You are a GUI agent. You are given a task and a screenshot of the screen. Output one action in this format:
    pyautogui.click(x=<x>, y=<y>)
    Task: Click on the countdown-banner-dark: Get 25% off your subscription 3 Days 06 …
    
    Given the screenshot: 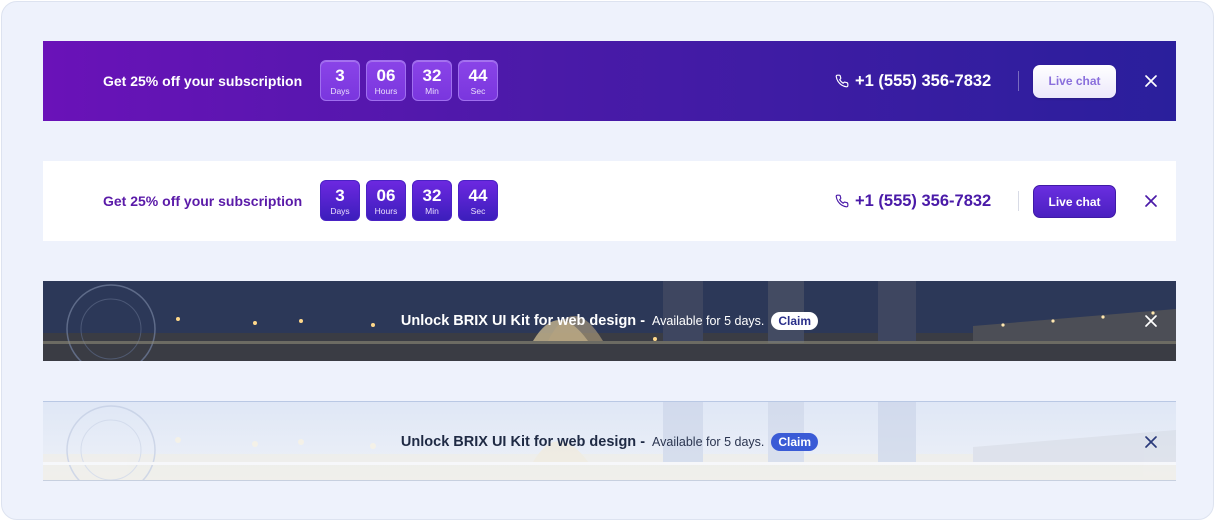 What is the action you would take?
    pyautogui.click(x=609, y=81)
    